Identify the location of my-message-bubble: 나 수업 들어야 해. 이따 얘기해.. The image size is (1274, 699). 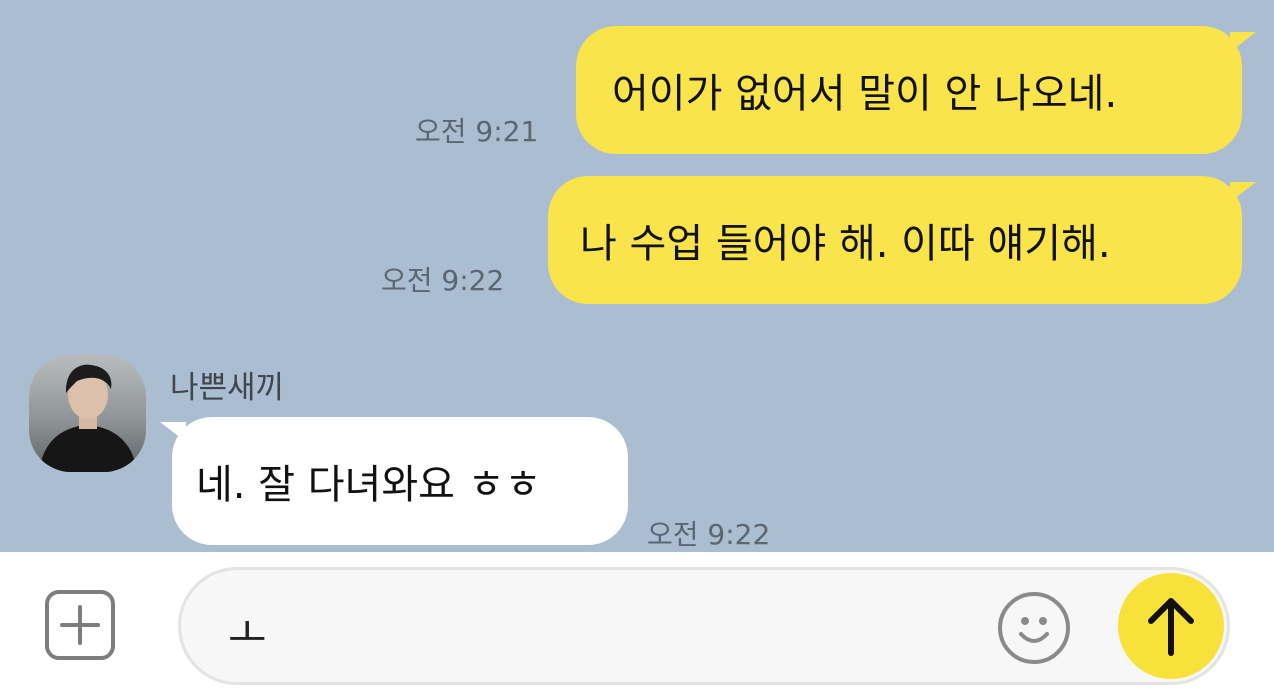
(895, 240).